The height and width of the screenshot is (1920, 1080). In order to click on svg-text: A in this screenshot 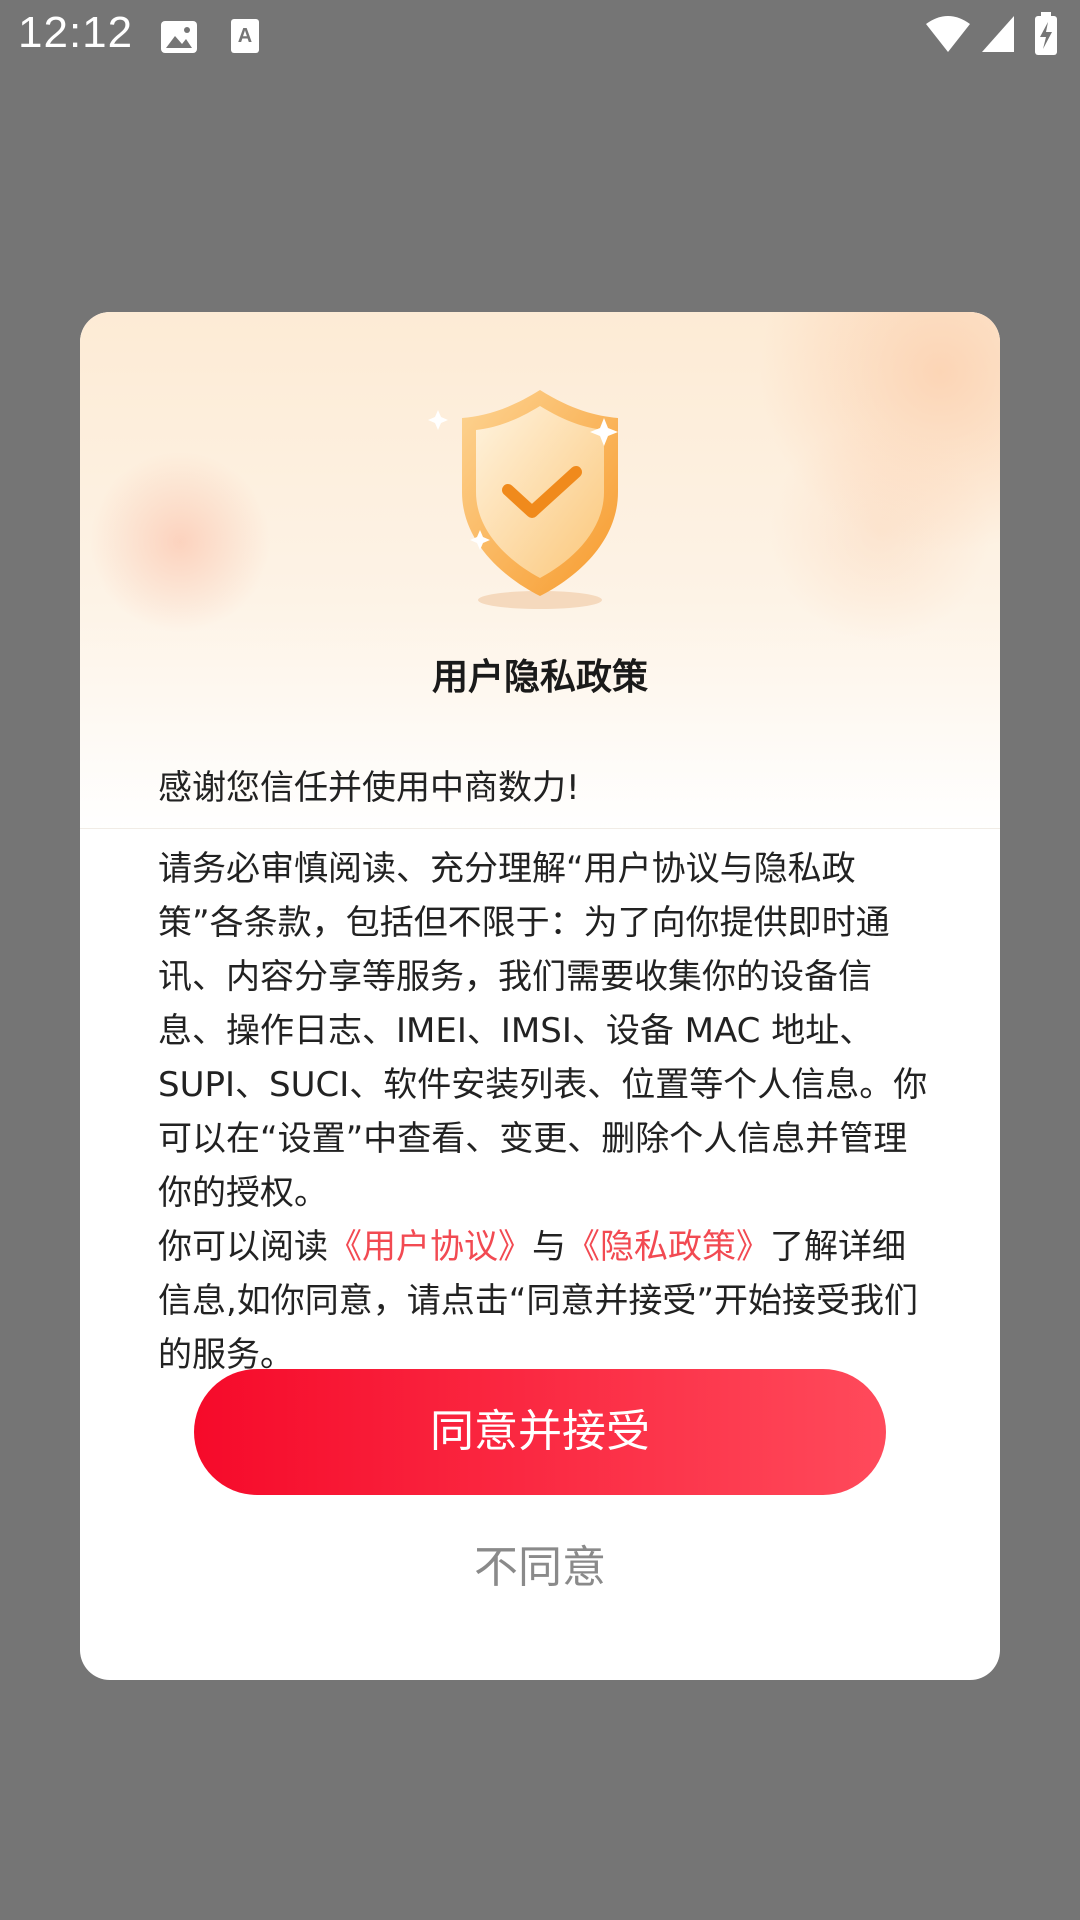, I will do `click(245, 36)`.